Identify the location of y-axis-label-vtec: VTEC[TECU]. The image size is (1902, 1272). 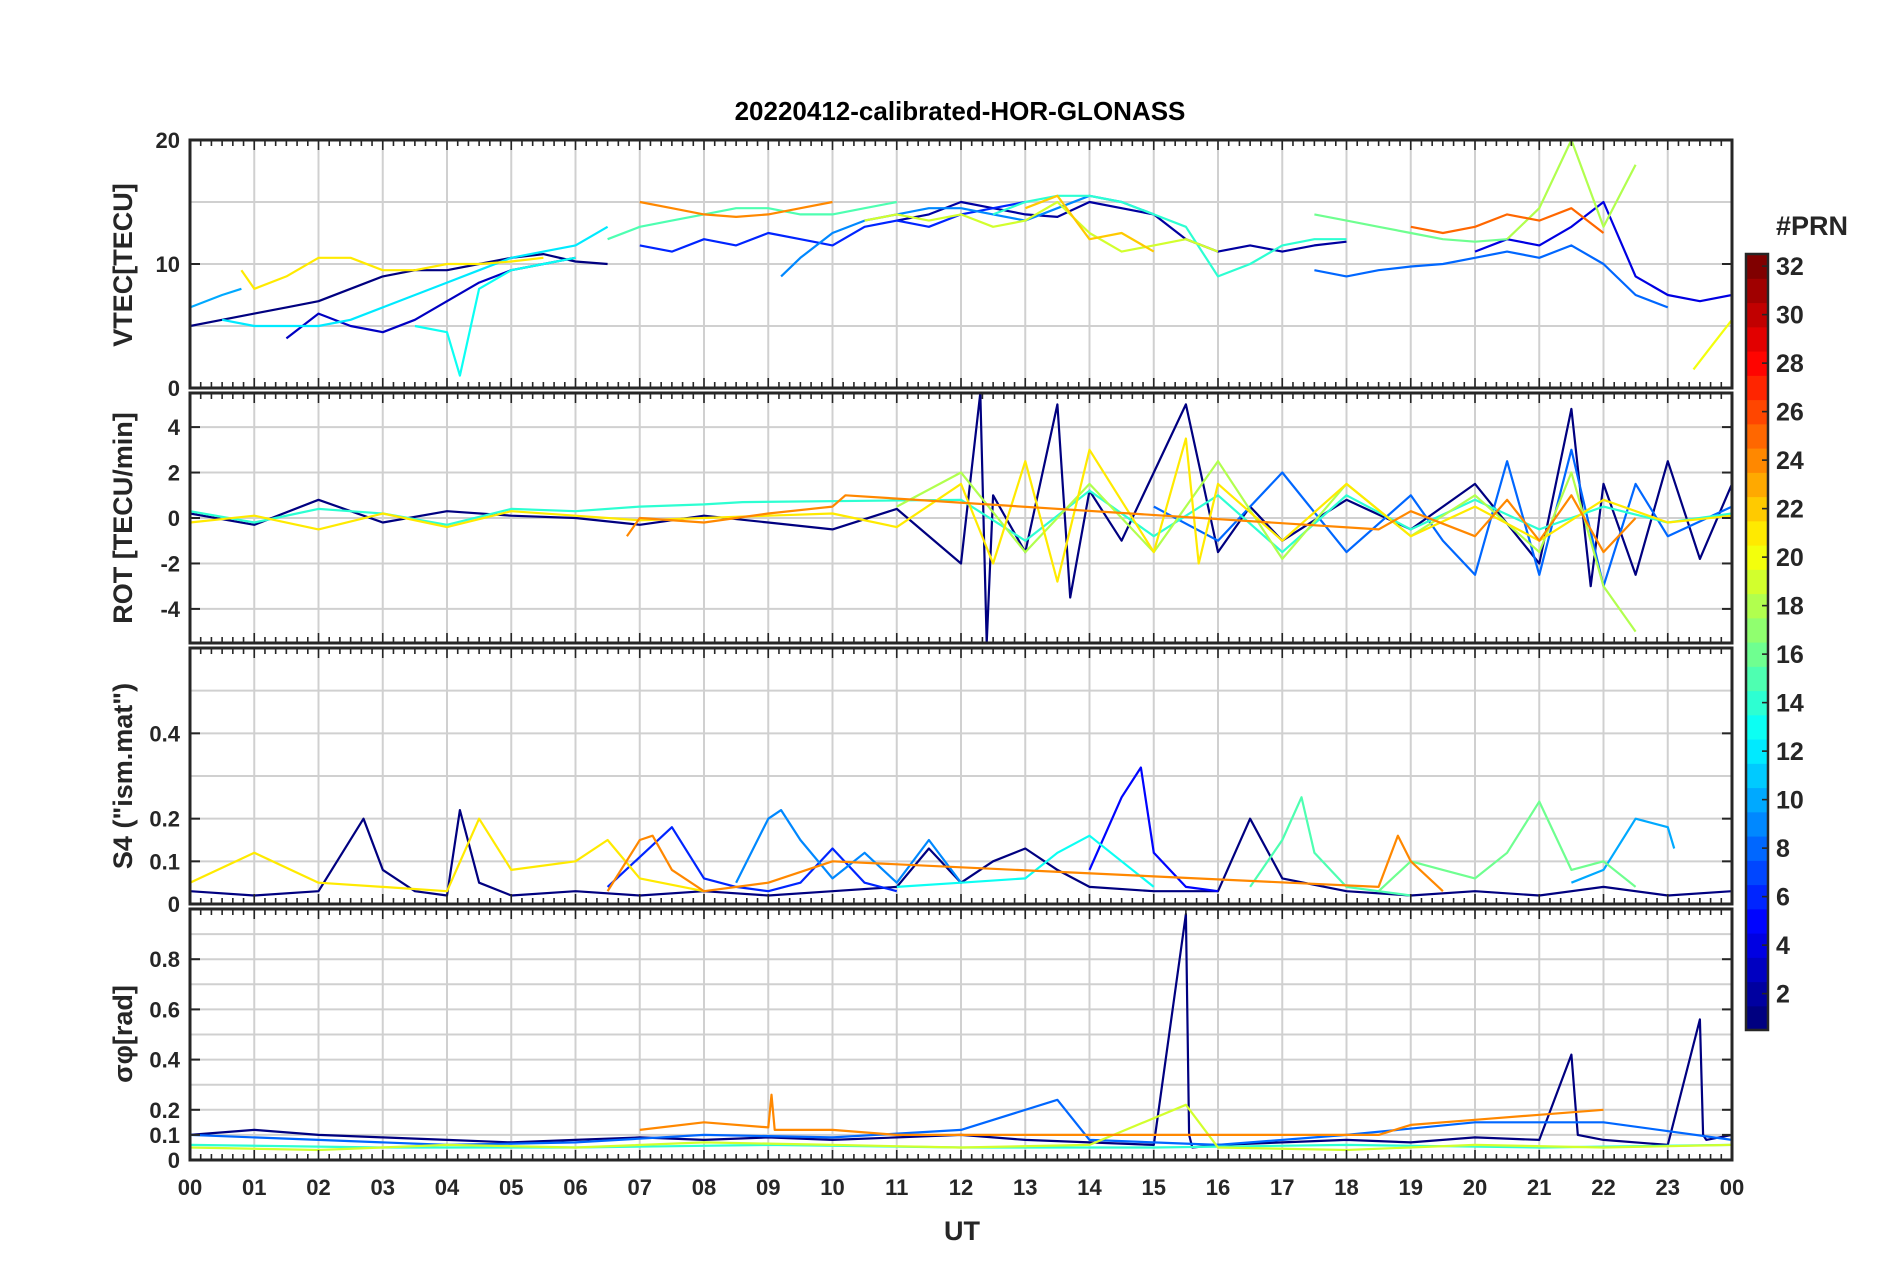
(123, 265).